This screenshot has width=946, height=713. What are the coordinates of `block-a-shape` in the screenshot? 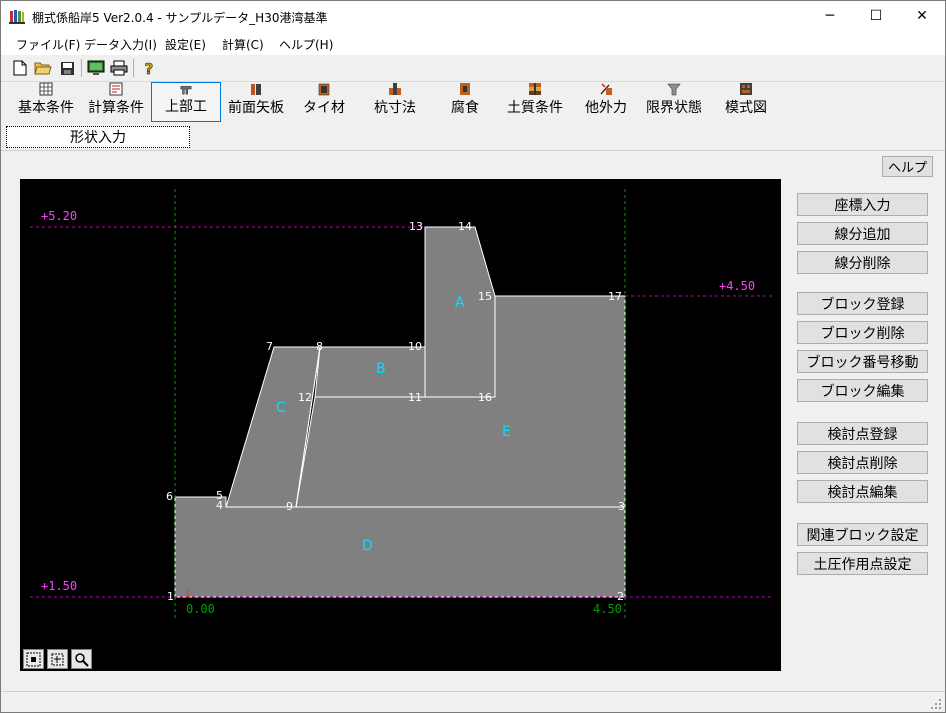 It's located at (460, 312).